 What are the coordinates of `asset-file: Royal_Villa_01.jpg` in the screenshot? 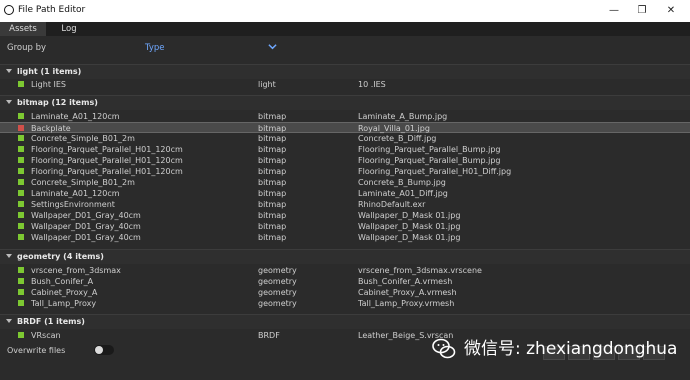 It's located at (394, 128).